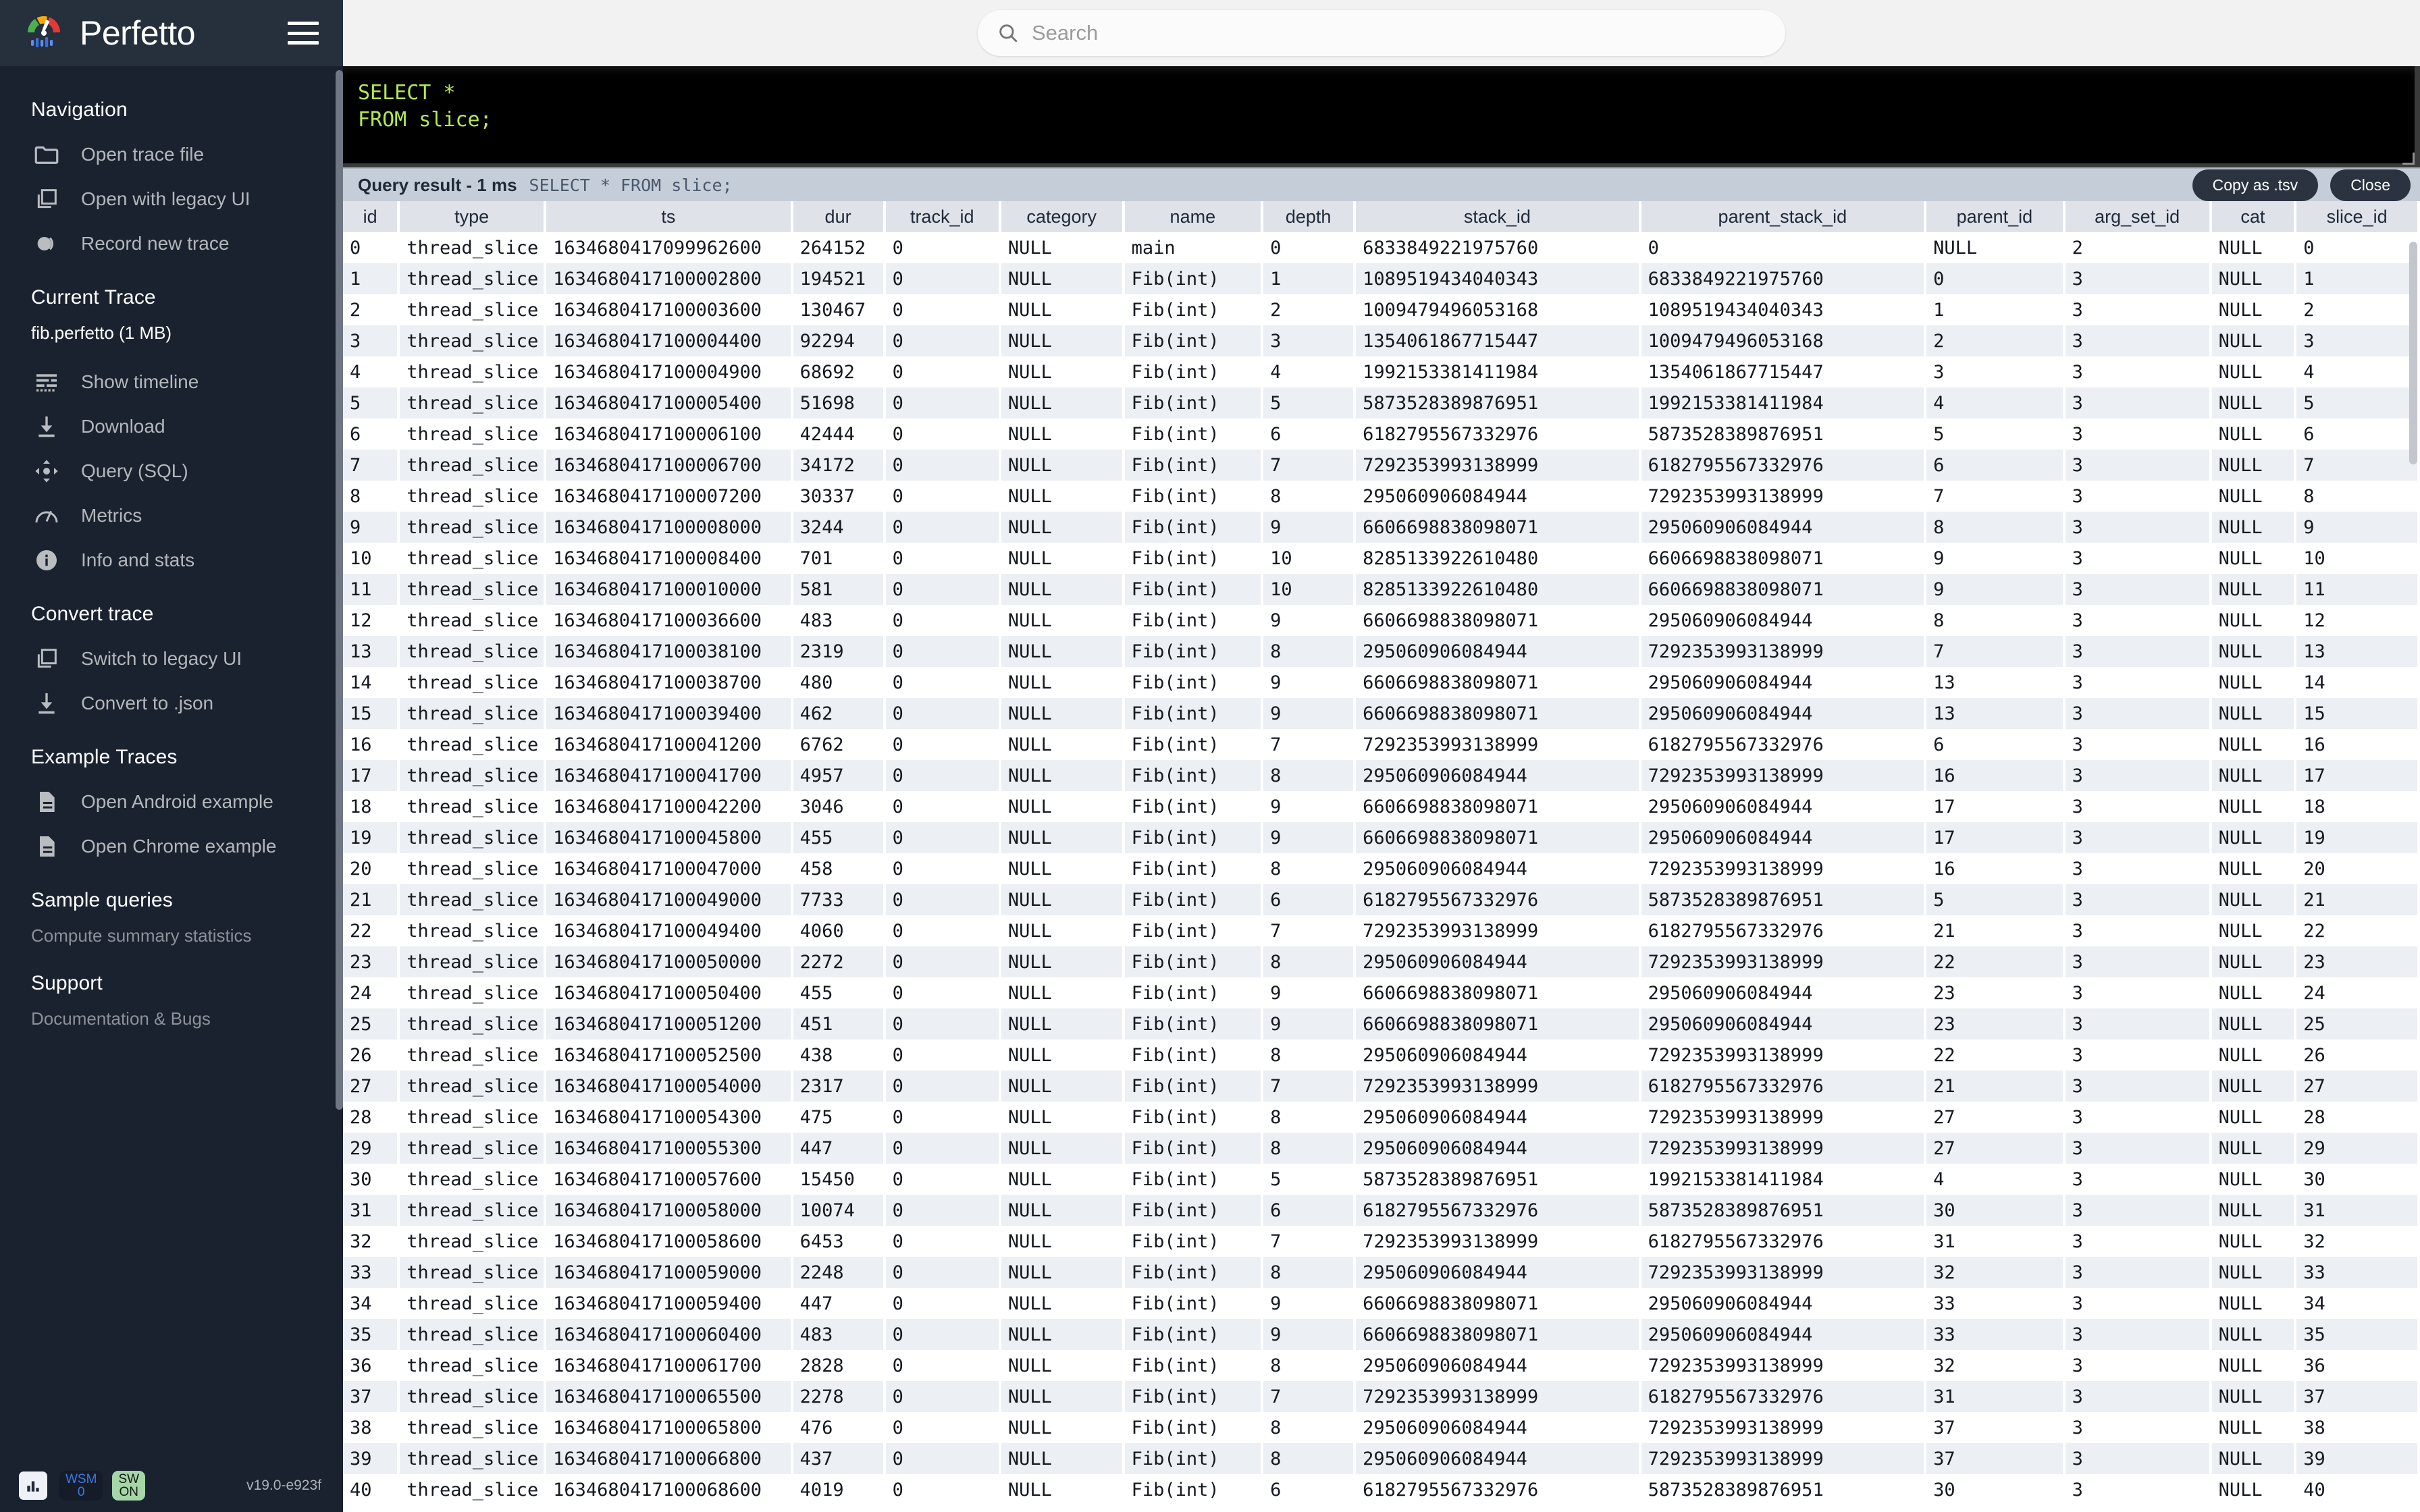  What do you see at coordinates (2137, 620) in the screenshot?
I see `cell-arg_set_id: 3` at bounding box center [2137, 620].